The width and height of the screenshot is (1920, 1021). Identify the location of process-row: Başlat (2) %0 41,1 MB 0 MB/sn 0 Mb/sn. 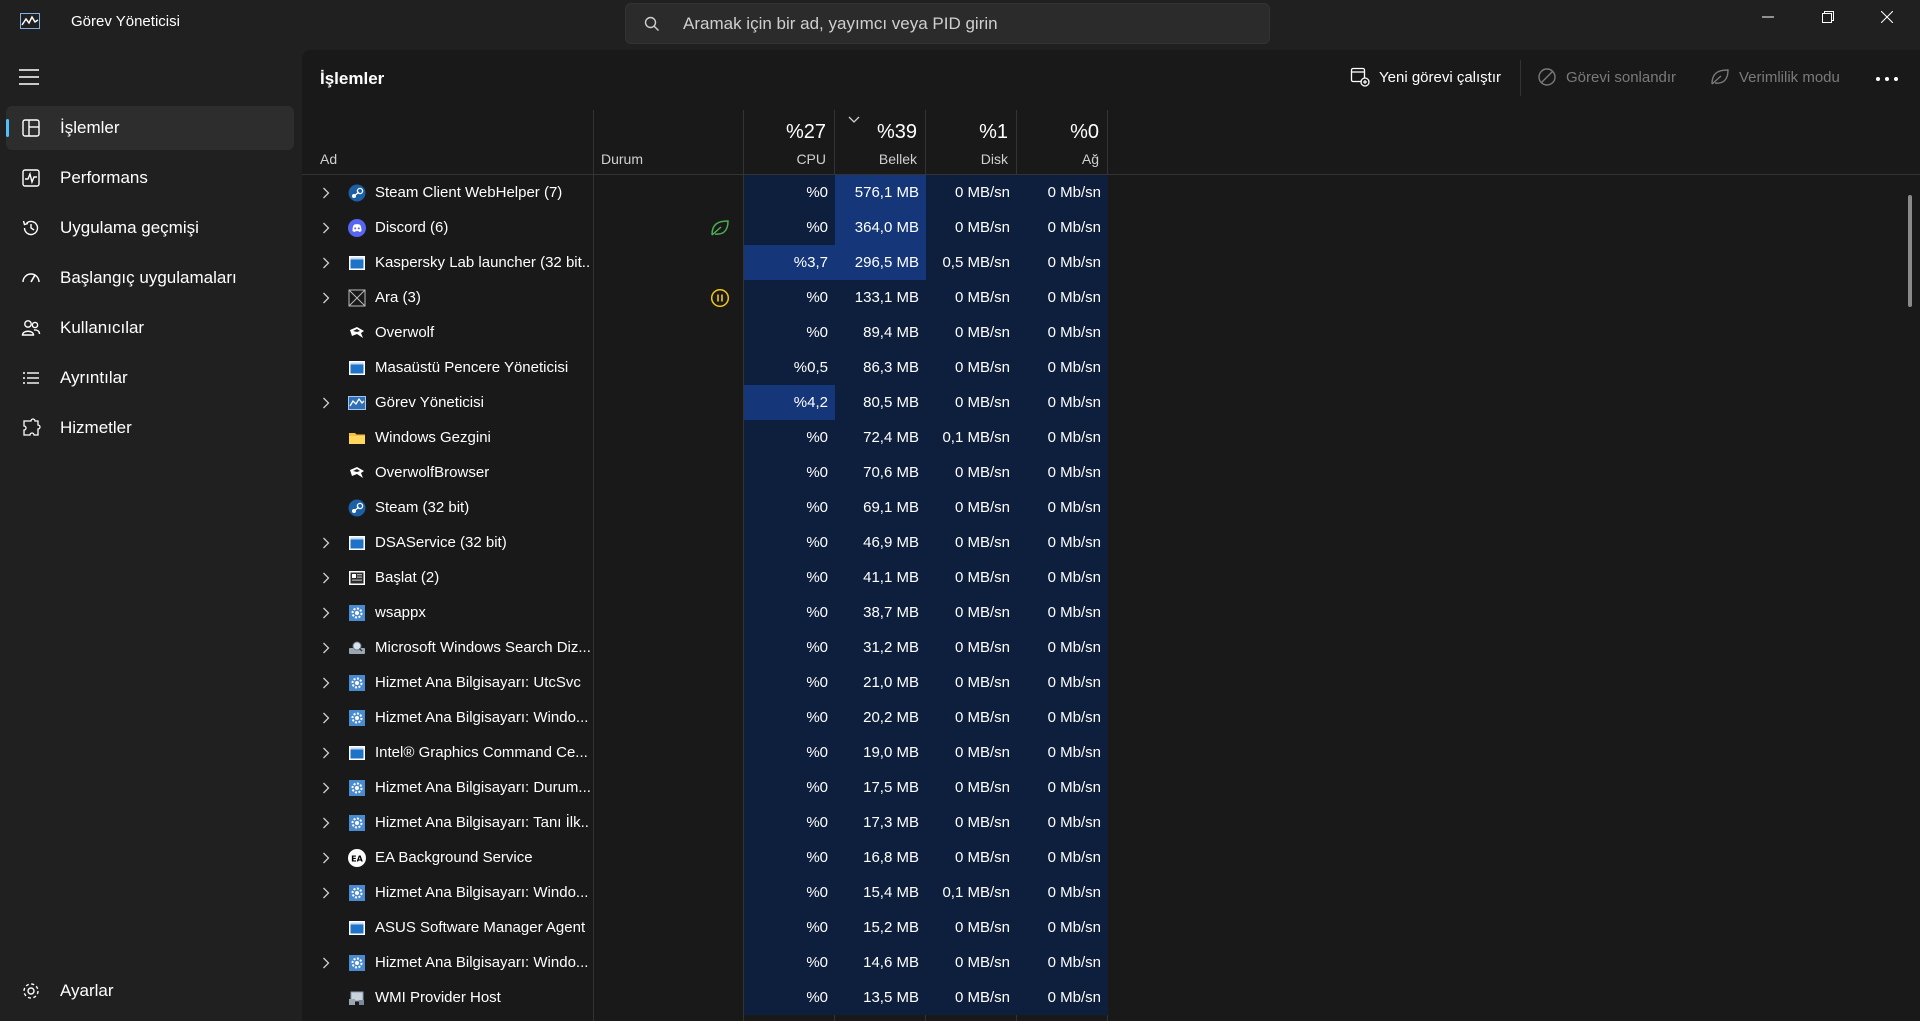
(705, 577).